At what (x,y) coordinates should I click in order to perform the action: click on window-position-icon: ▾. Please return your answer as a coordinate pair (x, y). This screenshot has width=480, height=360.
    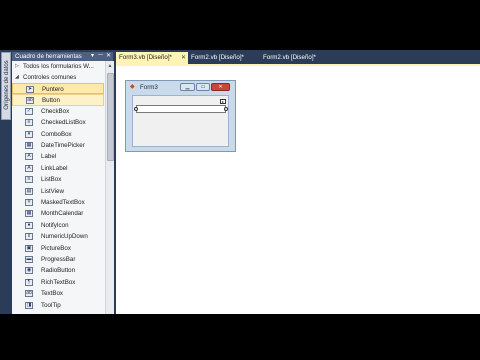
    Looking at the image, I should click on (92, 56).